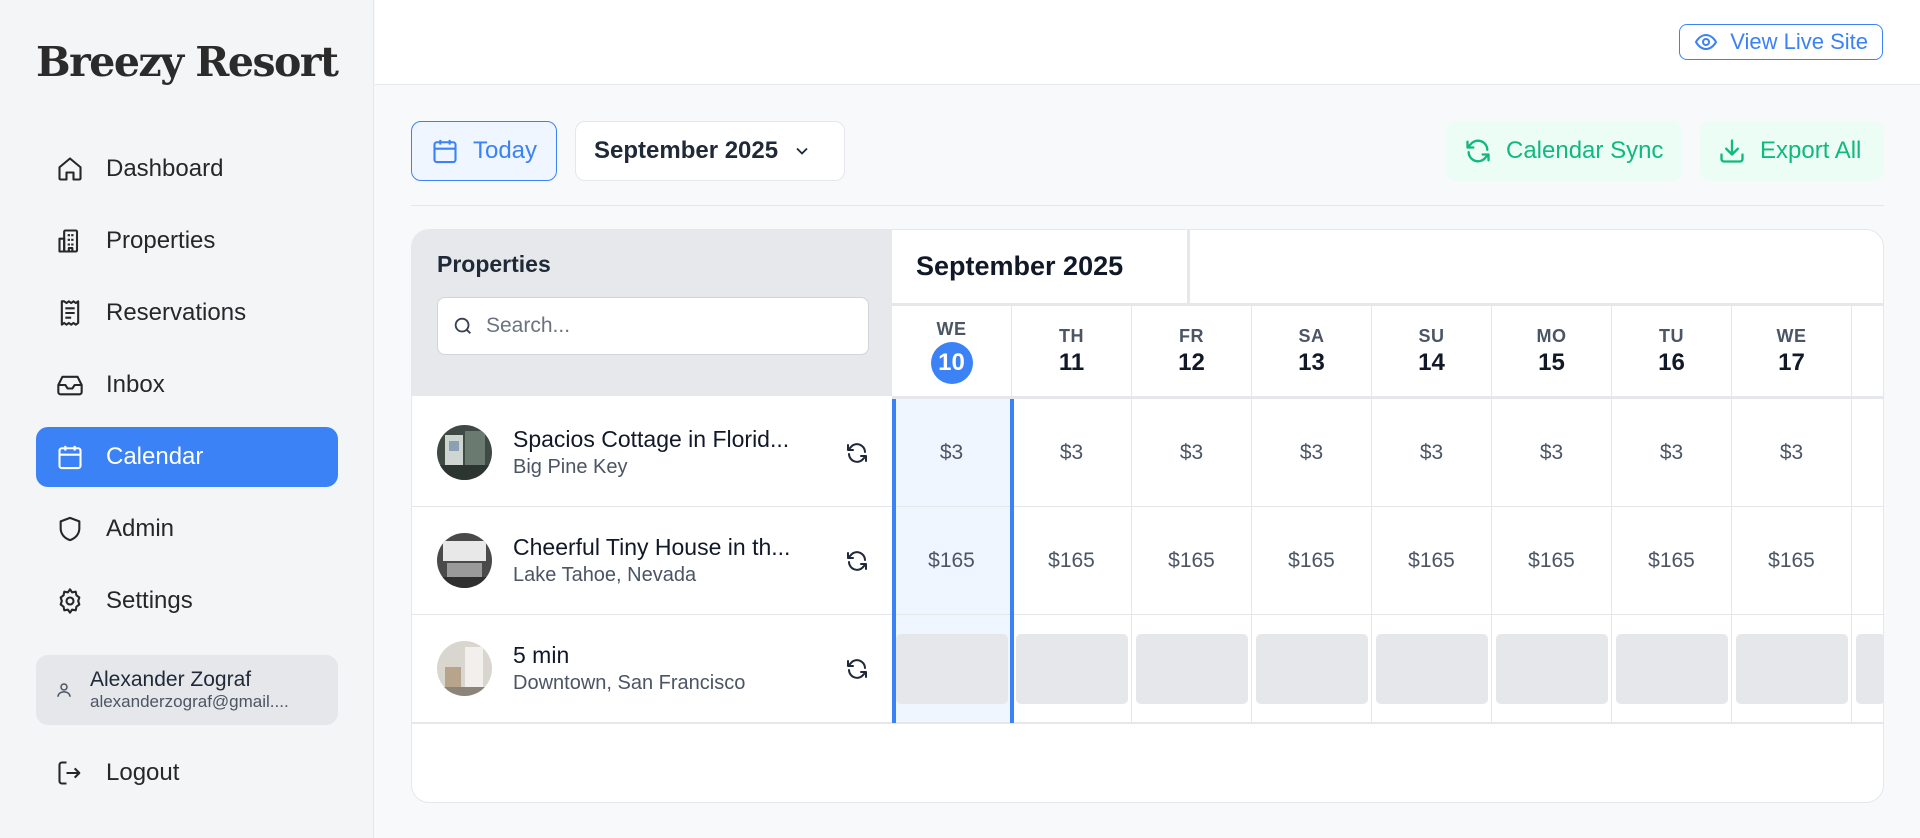 The height and width of the screenshot is (838, 1920). What do you see at coordinates (1799, 41) in the screenshot?
I see `view-live-site-label: View Live Site` at bounding box center [1799, 41].